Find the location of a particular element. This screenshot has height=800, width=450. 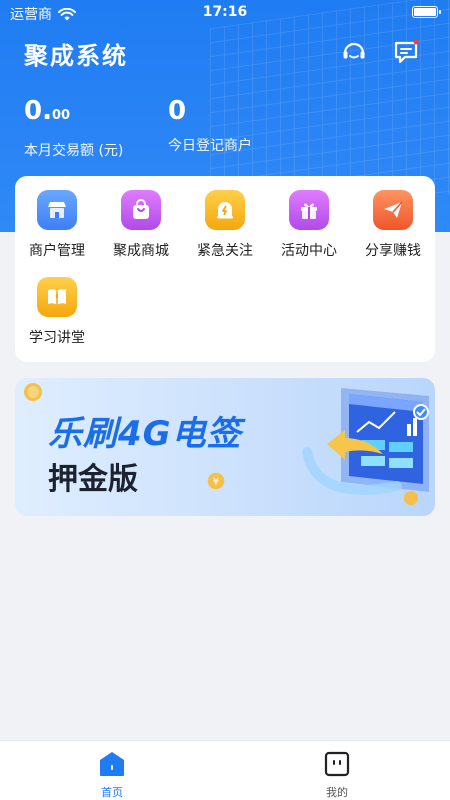

monthly-volume-main: 0. is located at coordinates (38, 111).